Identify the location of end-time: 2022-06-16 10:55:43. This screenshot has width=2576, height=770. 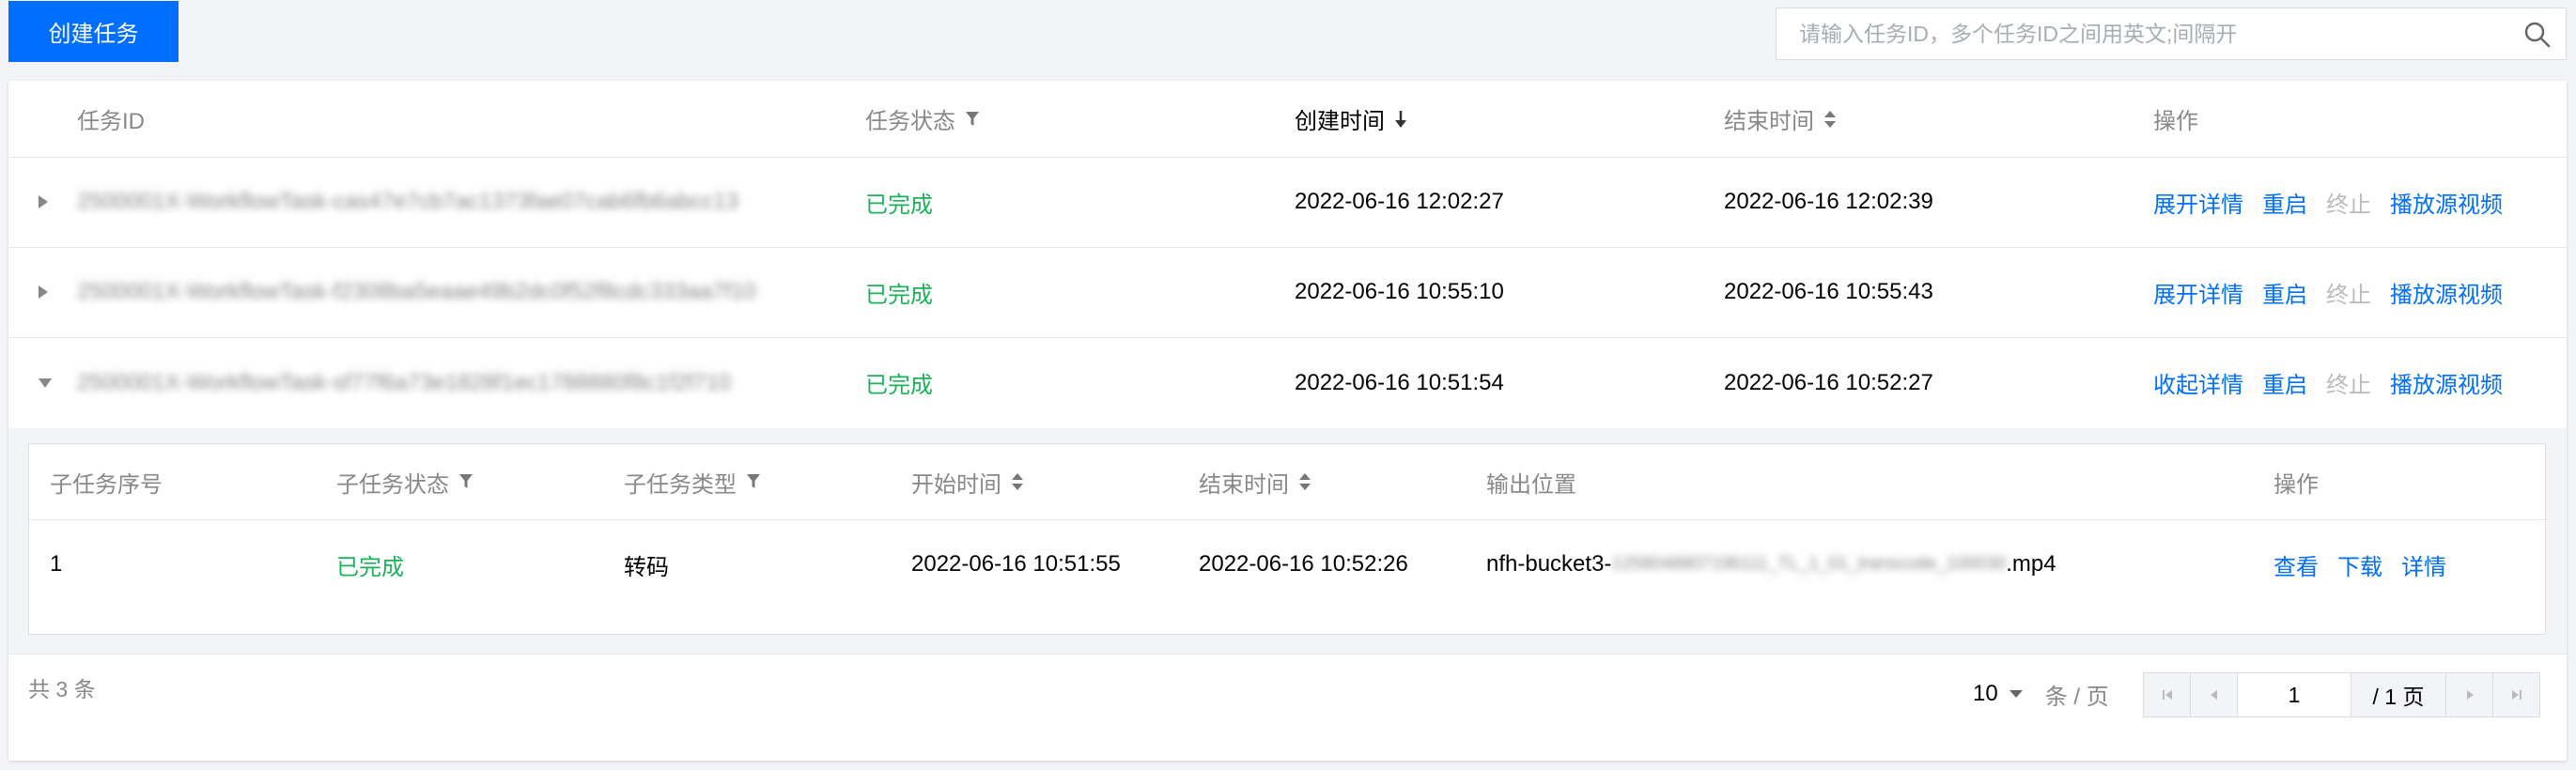
(1829, 291).